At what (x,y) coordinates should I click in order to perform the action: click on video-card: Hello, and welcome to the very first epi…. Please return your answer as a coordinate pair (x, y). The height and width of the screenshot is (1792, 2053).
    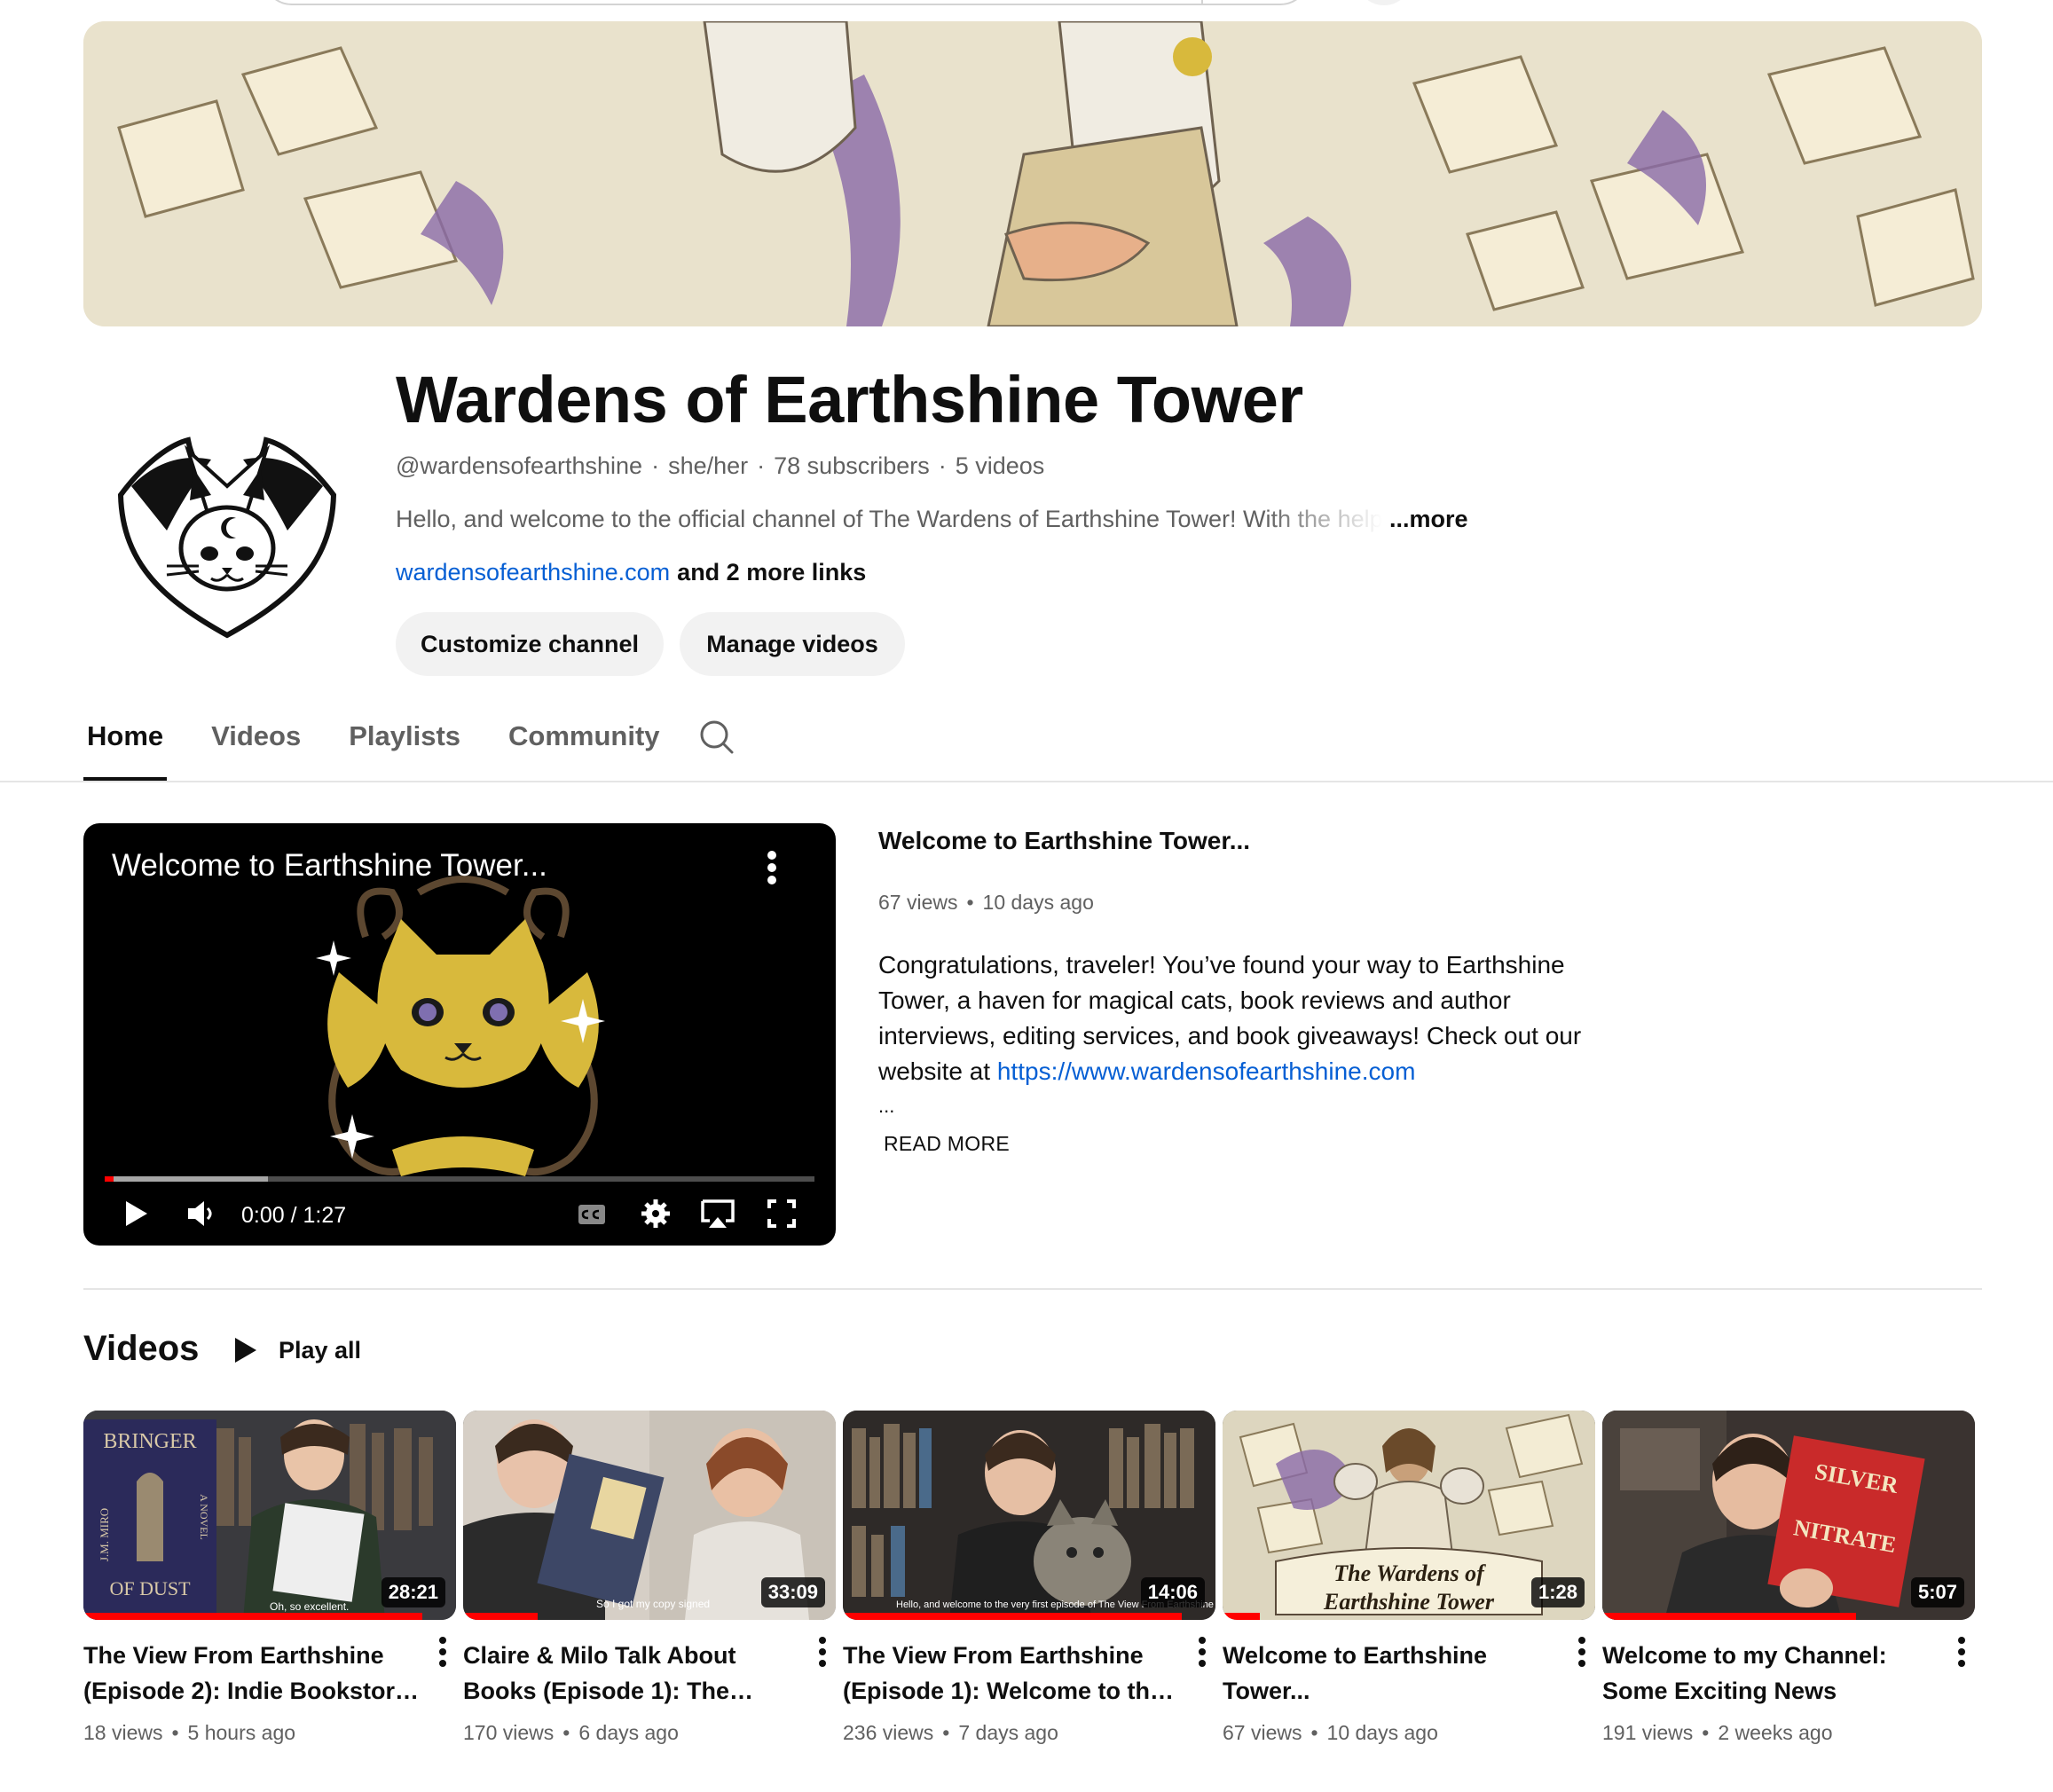
    Looking at the image, I should click on (1029, 1578).